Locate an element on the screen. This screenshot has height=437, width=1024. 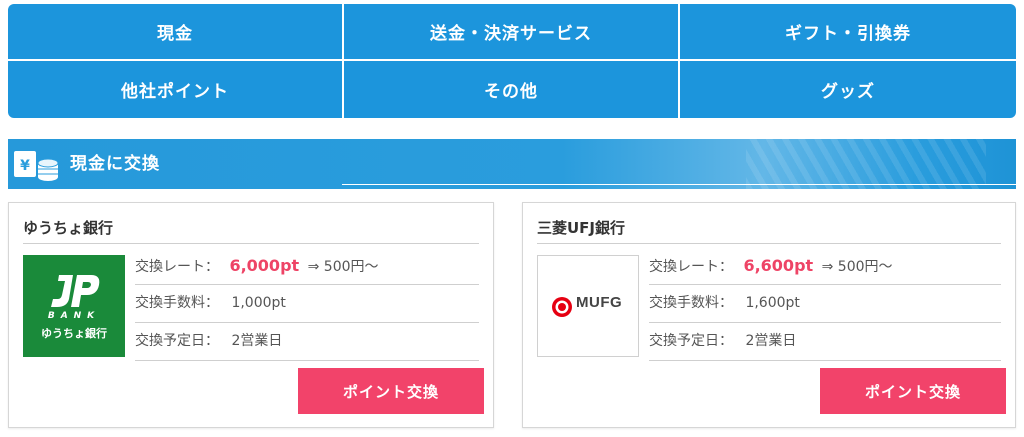
money-icon: ¥ is located at coordinates (36, 166).